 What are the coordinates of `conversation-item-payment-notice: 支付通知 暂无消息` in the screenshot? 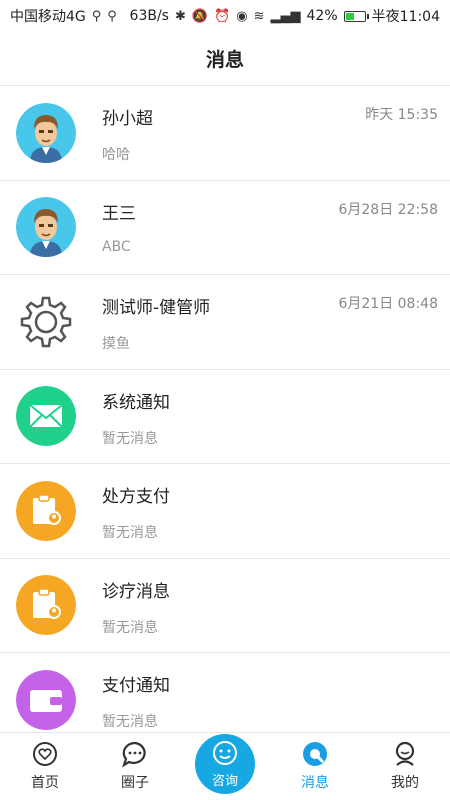 It's located at (225, 693).